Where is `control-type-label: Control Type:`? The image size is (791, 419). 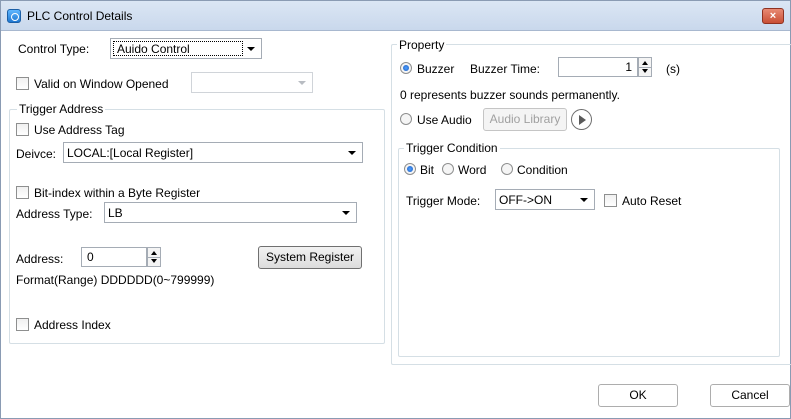 control-type-label: Control Type: is located at coordinates (54, 49).